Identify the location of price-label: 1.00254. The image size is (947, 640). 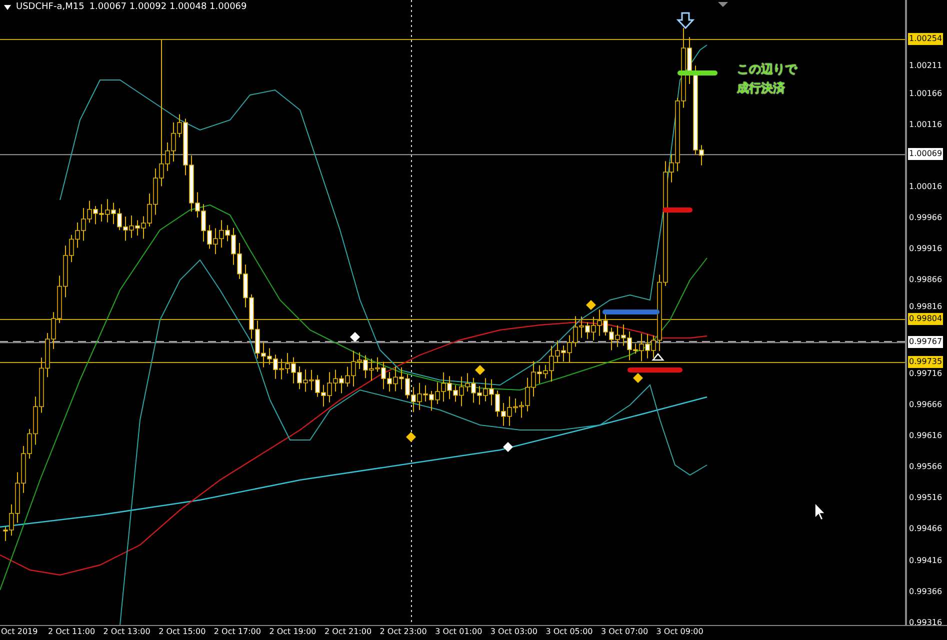
(926, 39).